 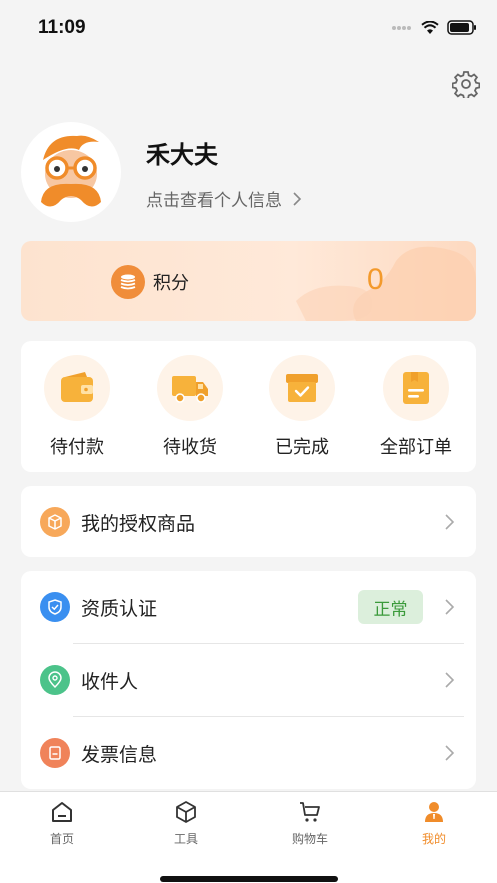 I want to click on profile-name: 禾大夫, so click(x=182, y=155).